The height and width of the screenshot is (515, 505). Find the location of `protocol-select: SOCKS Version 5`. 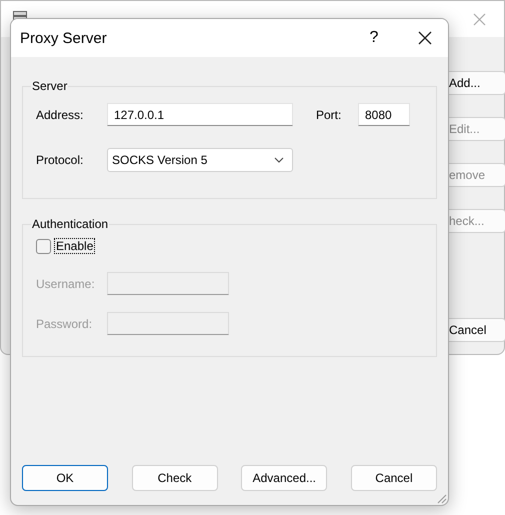

protocol-select: SOCKS Version 5 is located at coordinates (200, 160).